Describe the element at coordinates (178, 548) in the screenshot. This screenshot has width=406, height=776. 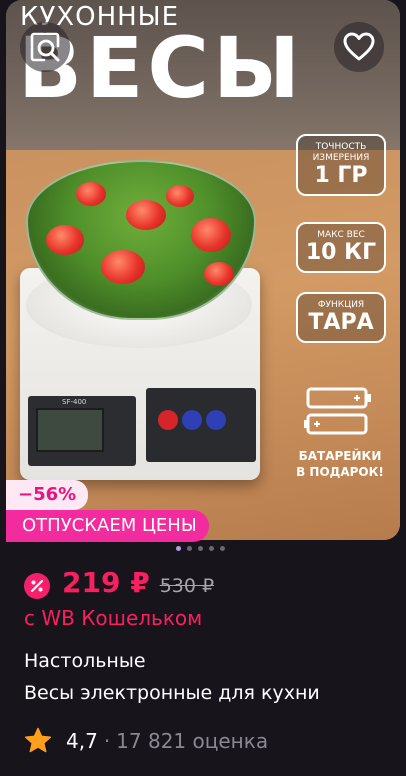
I see `carousel-dot-active` at that location.